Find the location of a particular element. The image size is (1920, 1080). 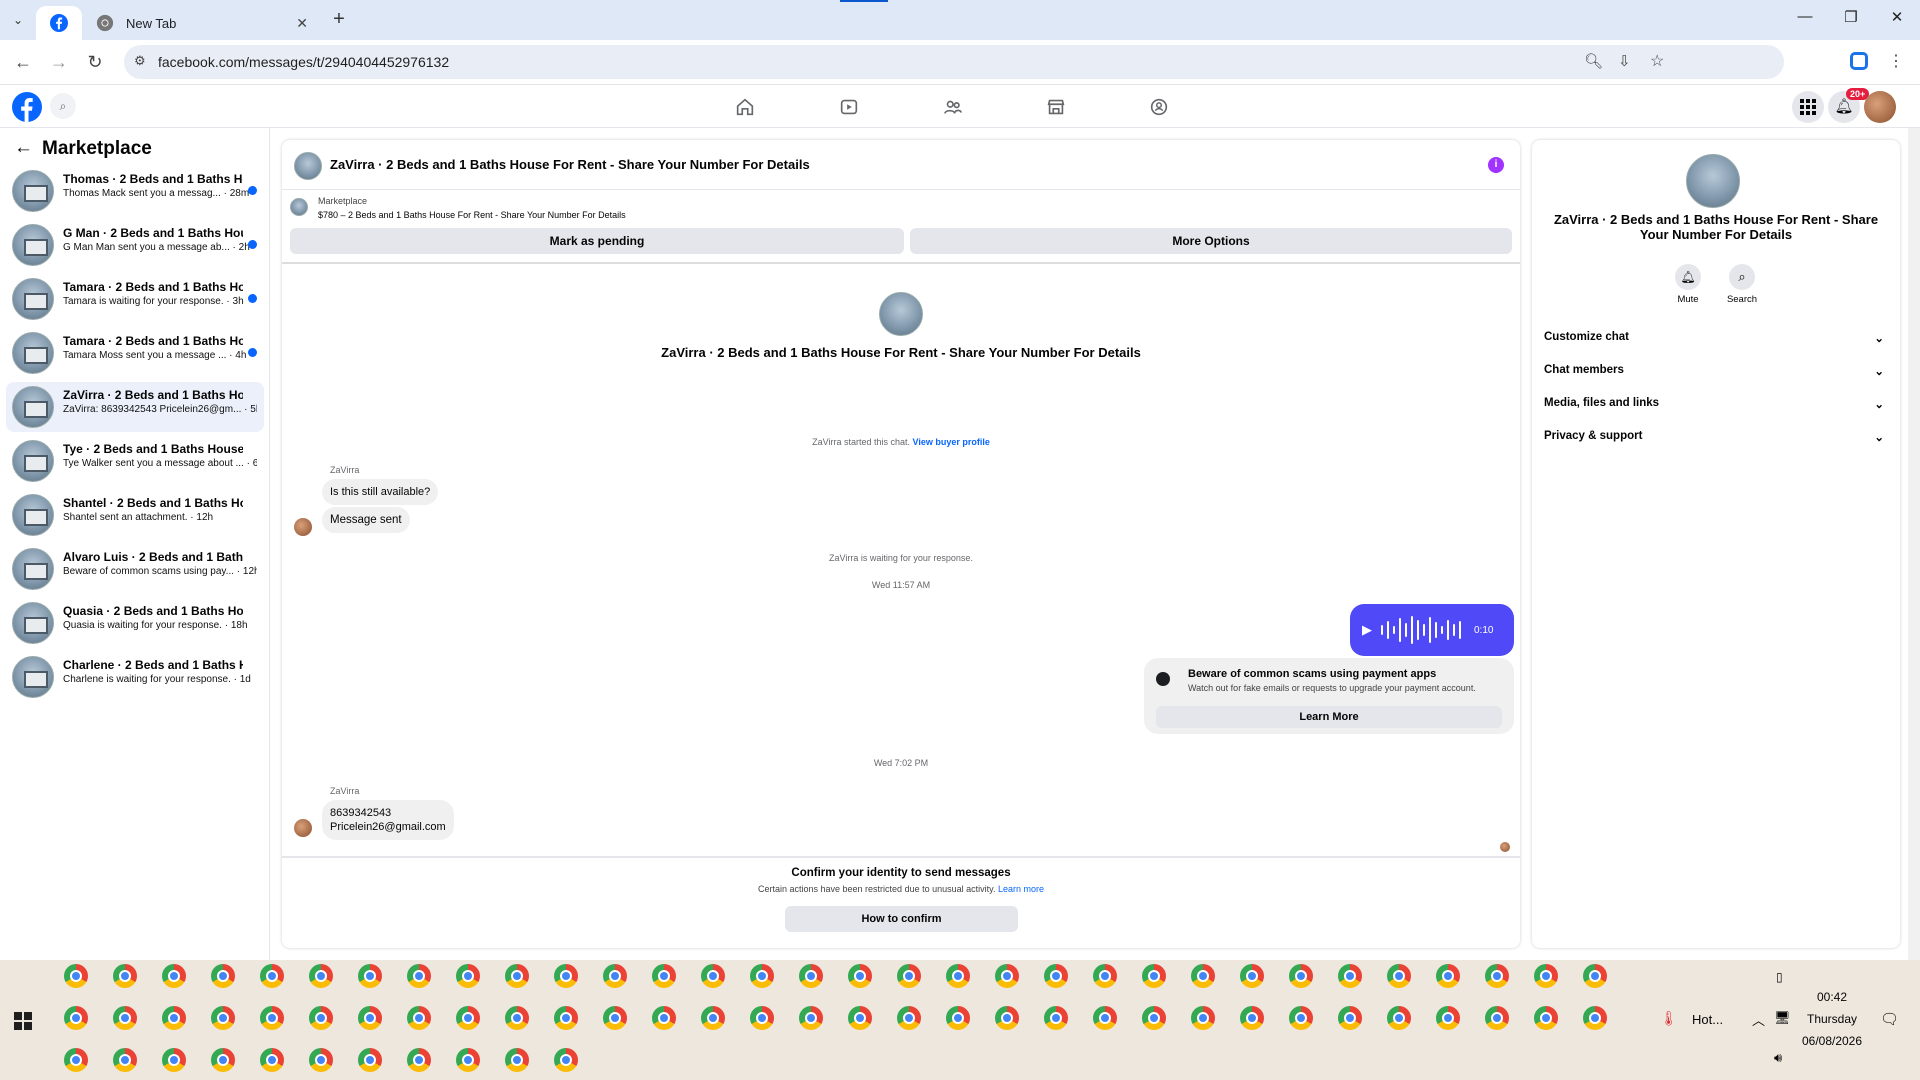

home-icon is located at coordinates (745, 107).